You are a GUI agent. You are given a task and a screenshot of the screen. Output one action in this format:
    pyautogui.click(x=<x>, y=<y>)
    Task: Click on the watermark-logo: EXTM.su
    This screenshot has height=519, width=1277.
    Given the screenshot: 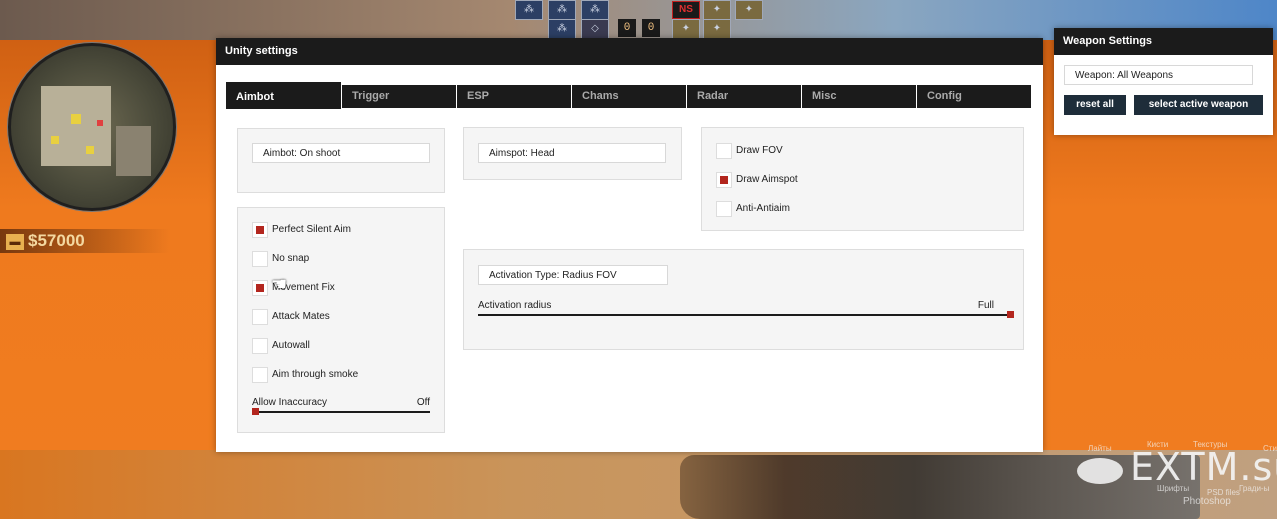 What is the action you would take?
    pyautogui.click(x=1203, y=467)
    